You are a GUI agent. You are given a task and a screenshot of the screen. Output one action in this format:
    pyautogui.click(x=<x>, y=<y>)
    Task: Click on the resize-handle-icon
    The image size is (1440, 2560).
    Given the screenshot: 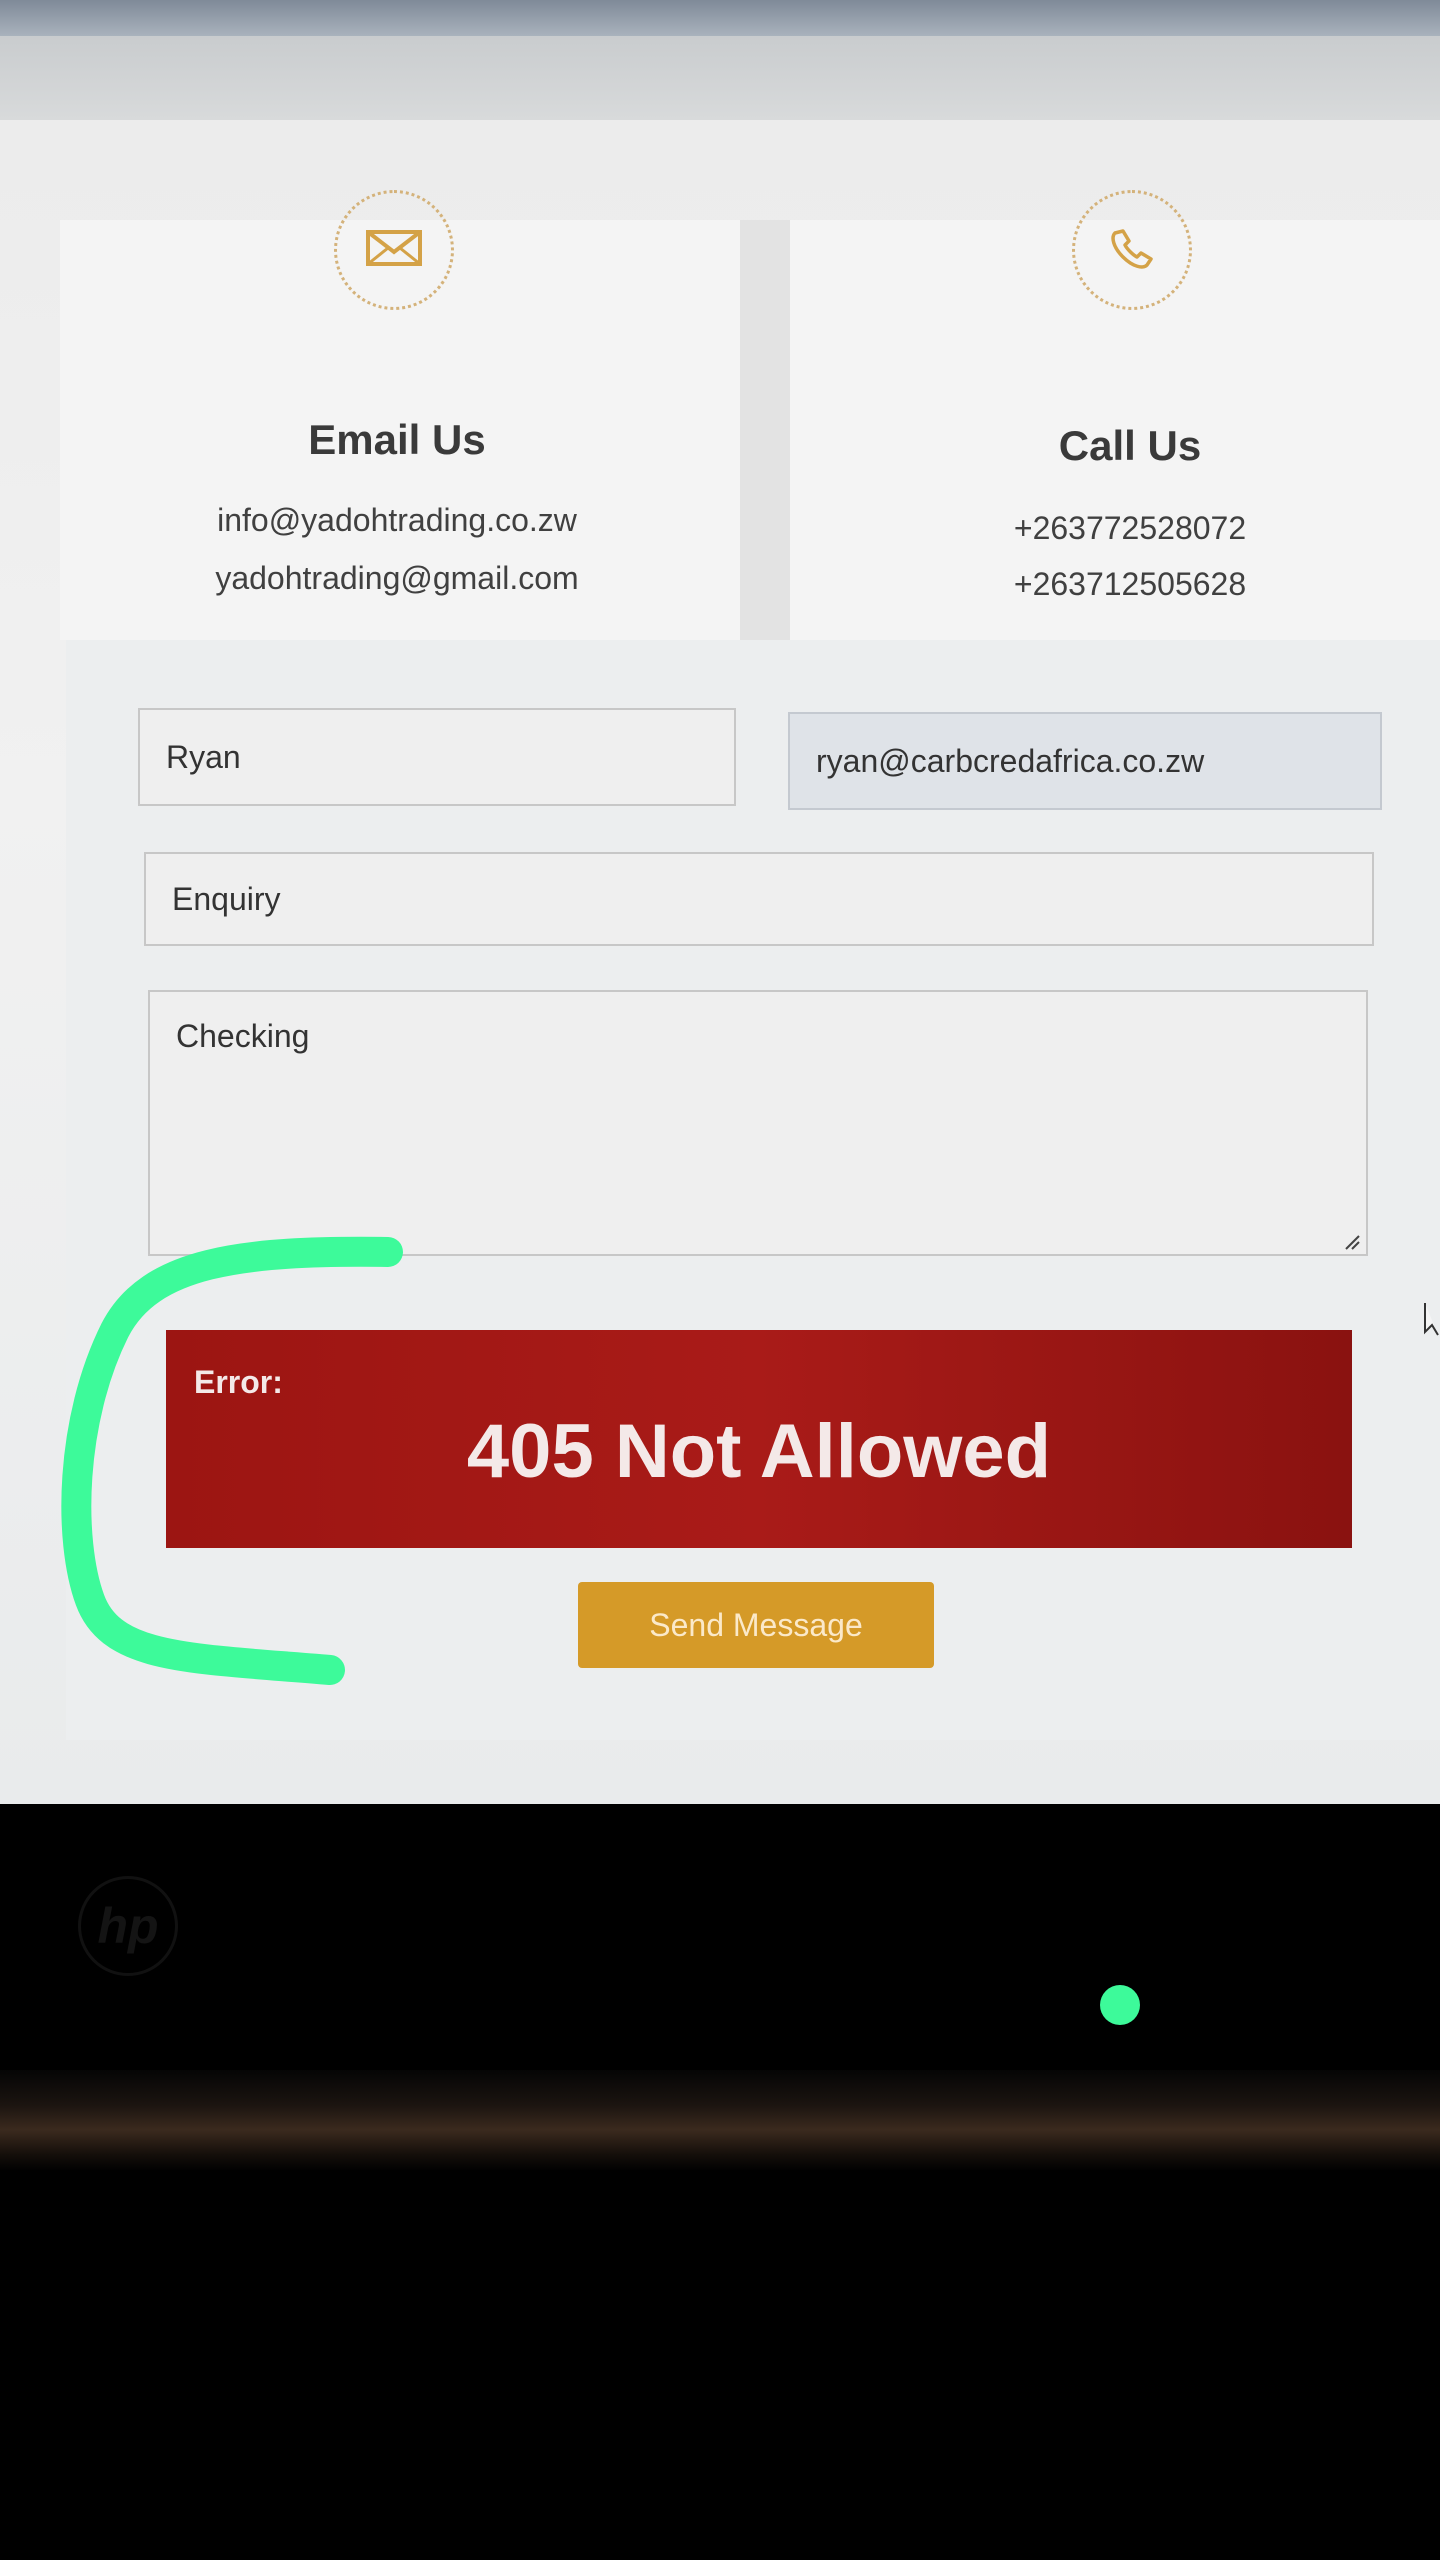 What is the action you would take?
    pyautogui.click(x=1351, y=1241)
    